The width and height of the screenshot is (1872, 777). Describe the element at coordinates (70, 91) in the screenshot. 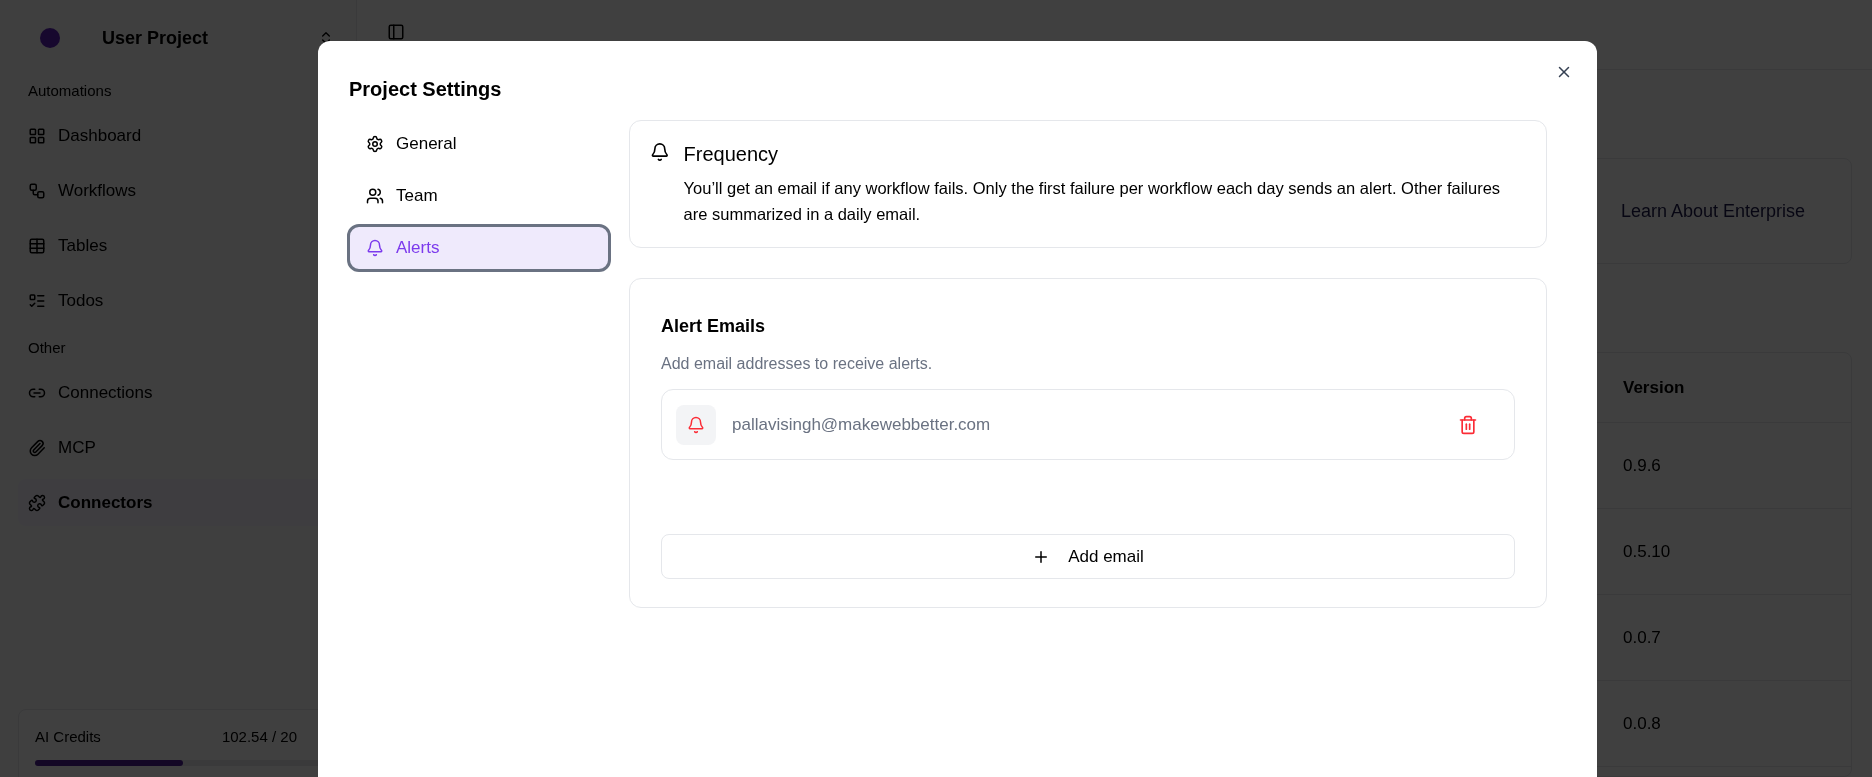

I see `section-label: Automations` at that location.